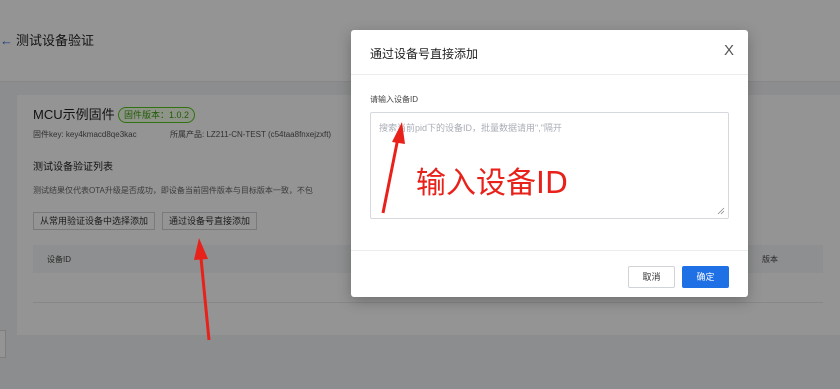 This screenshot has width=840, height=389. I want to click on modal-footer-divider, so click(549, 250).